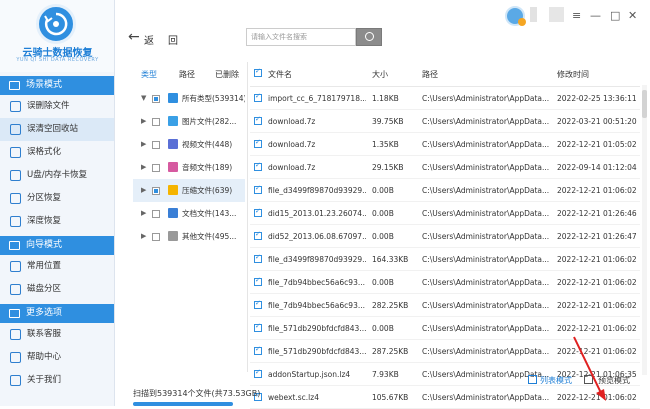 The height and width of the screenshot is (409, 650). What do you see at coordinates (615, 15) in the screenshot?
I see `maximize-button: □` at bounding box center [615, 15].